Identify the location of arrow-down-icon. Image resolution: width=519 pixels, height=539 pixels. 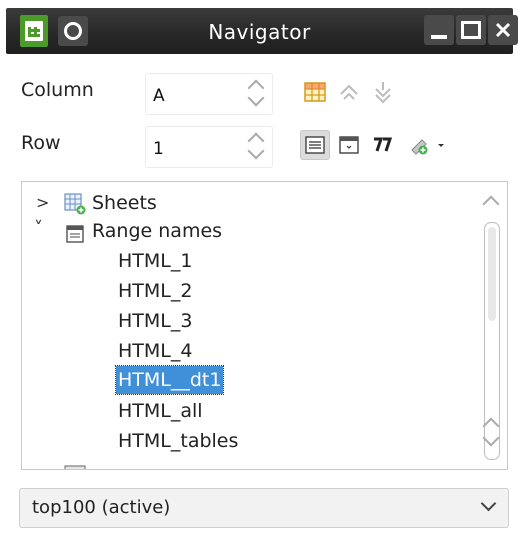
(383, 93).